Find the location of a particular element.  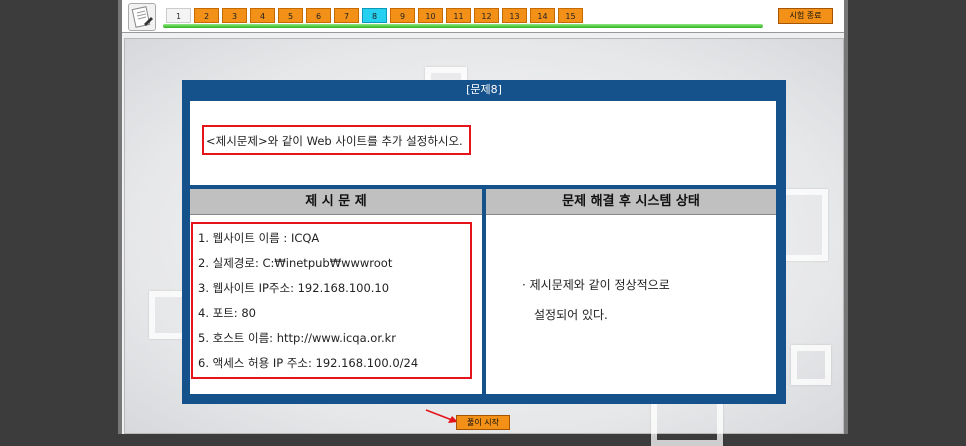

requirement-item: 2. 실제경로: C:₩inetpub₩wwwroot is located at coordinates (295, 263).